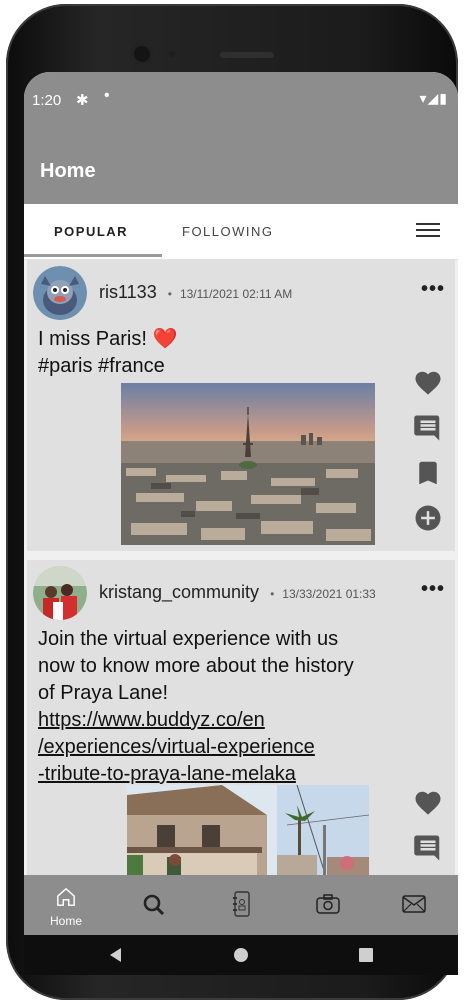 This screenshot has width=465, height=1003. What do you see at coordinates (66, 896) in the screenshot?
I see `home-icon` at bounding box center [66, 896].